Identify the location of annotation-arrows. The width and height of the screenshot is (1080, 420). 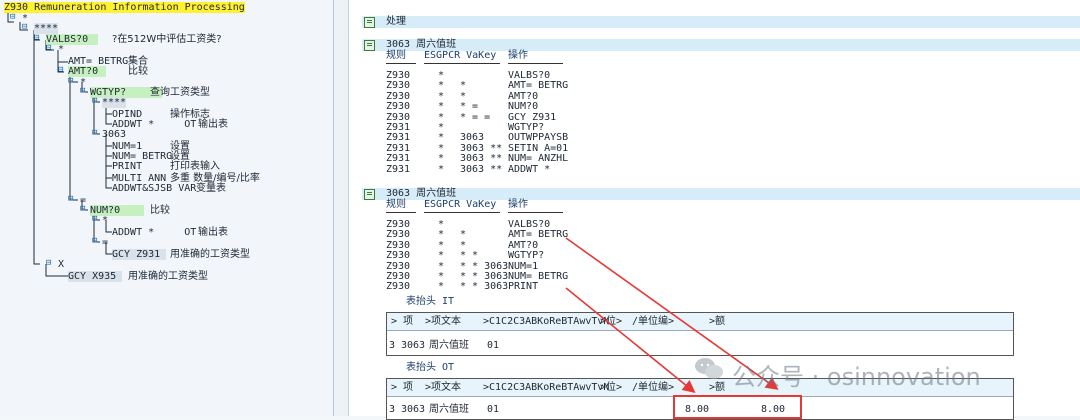
(672, 315).